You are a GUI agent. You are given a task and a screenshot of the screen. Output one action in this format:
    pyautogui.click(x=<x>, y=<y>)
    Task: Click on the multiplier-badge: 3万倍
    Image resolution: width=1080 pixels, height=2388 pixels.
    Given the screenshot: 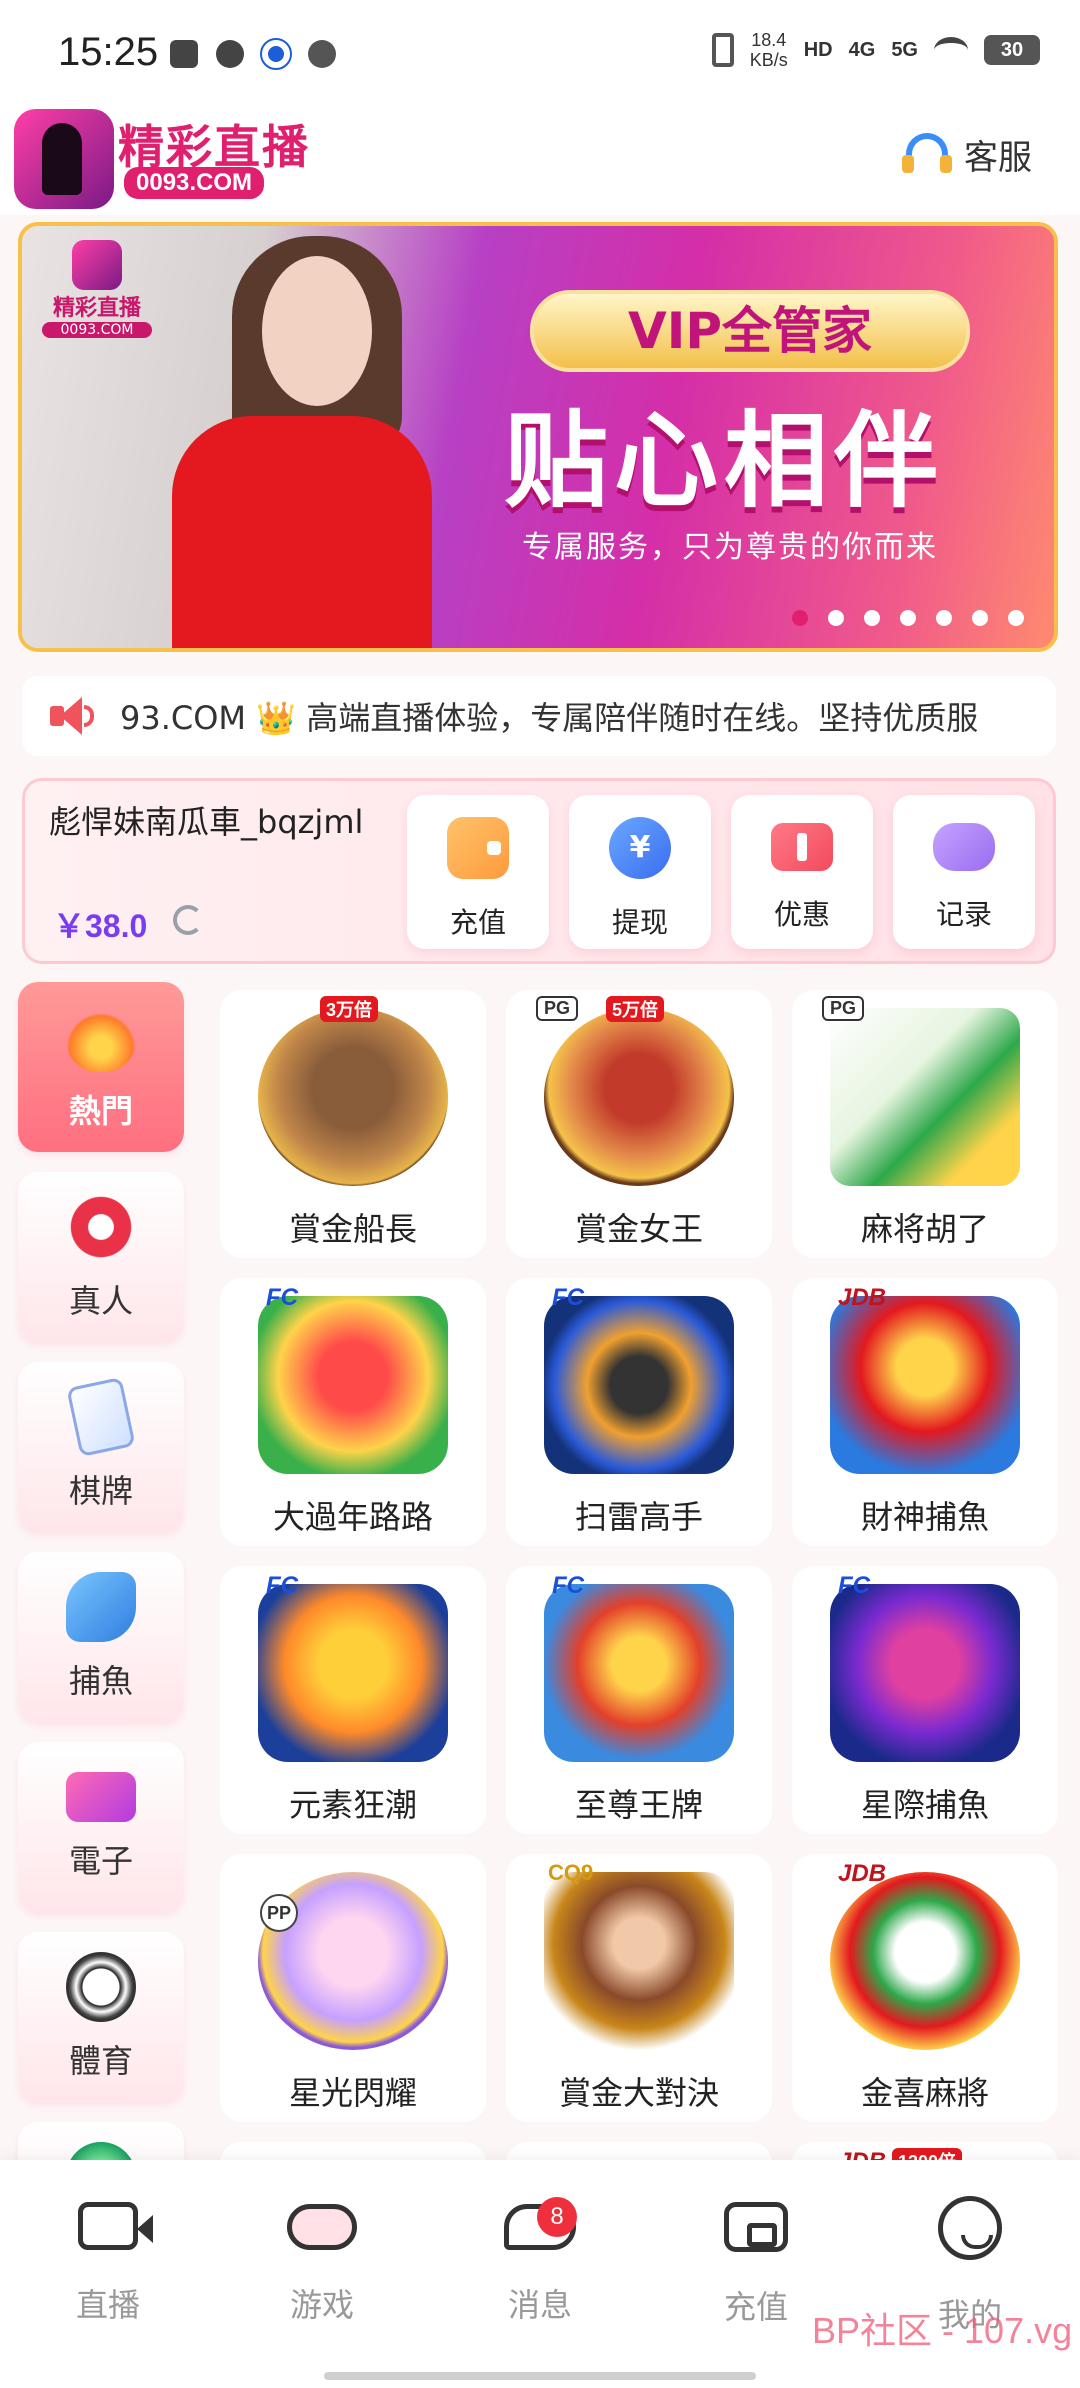 What is the action you would take?
    pyautogui.click(x=349, y=1009)
    